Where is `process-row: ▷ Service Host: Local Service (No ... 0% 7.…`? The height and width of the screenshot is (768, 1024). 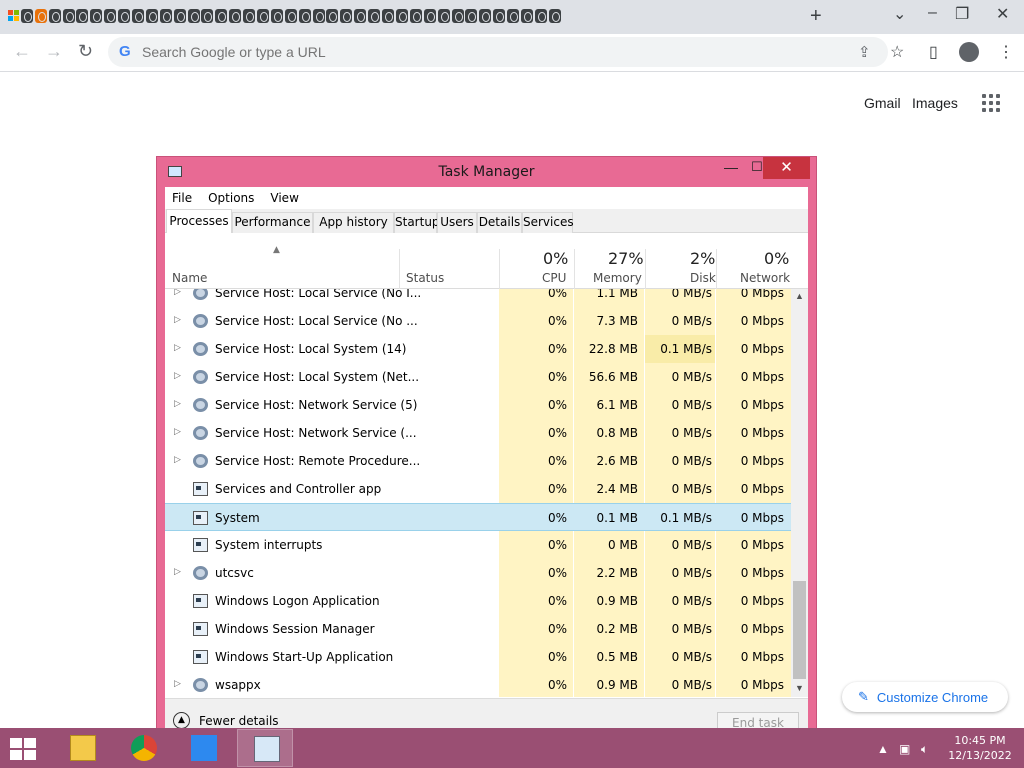 process-row: ▷ Service Host: Local Service (No ... 0% 7.… is located at coordinates (478, 321).